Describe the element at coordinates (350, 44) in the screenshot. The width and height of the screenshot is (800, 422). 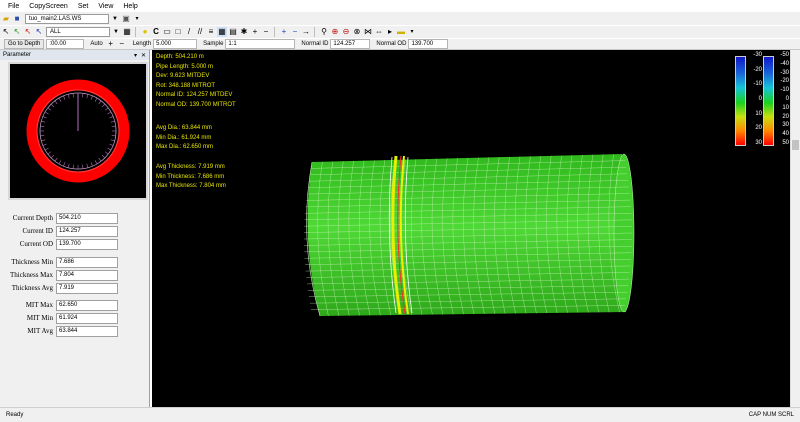
I see `normal-id-input: 124.257` at that location.